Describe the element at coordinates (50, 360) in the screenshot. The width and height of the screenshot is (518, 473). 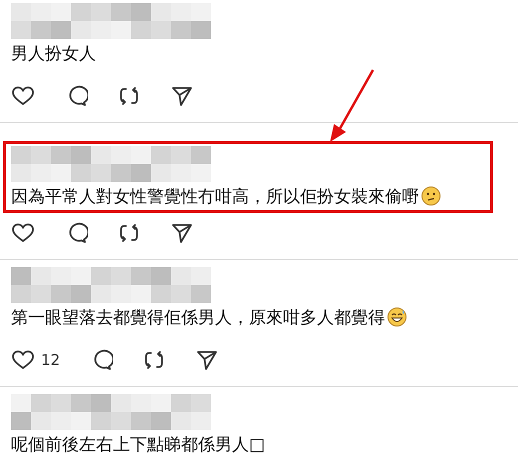
I see `like-count: 12` at that location.